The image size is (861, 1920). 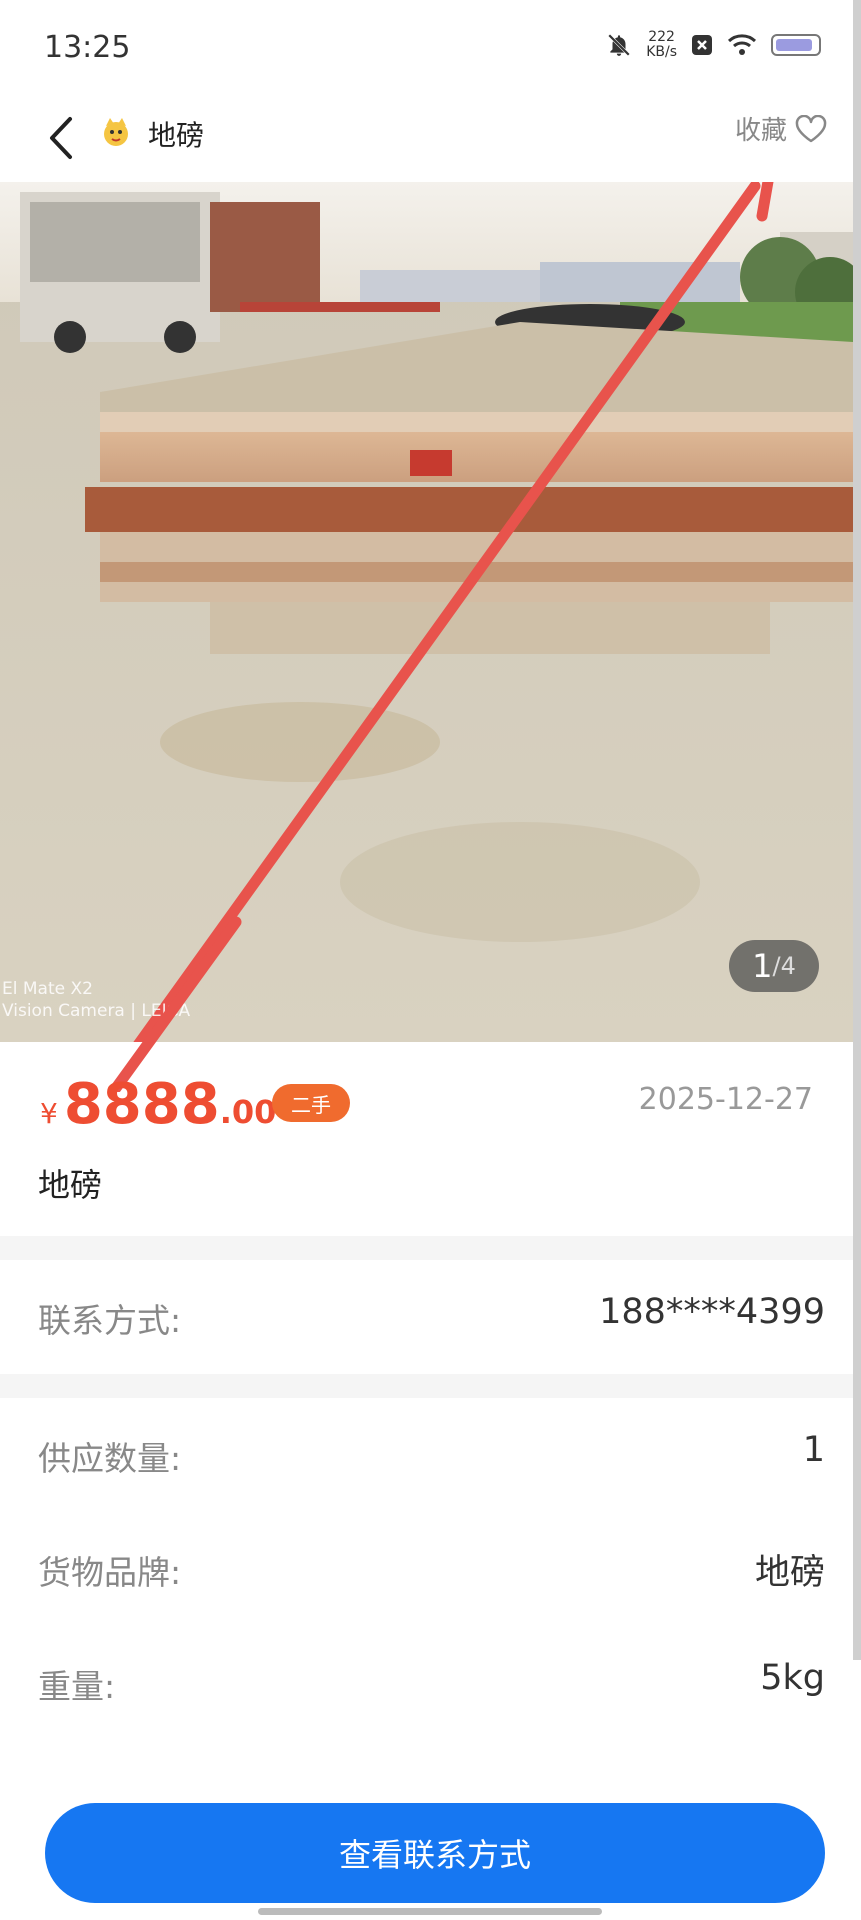 What do you see at coordinates (661, 37) in the screenshot?
I see `network-speed-value: 222` at bounding box center [661, 37].